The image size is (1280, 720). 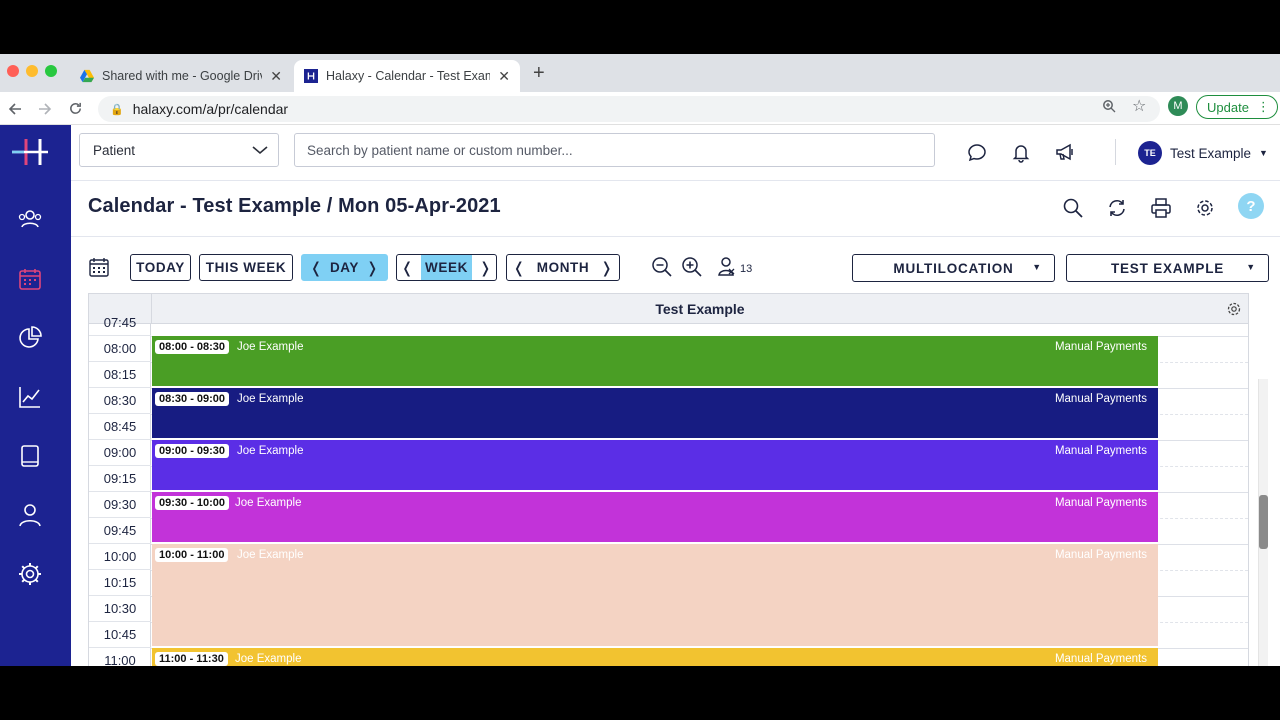 I want to click on time-slot-label: 09:00, so click(x=120, y=453).